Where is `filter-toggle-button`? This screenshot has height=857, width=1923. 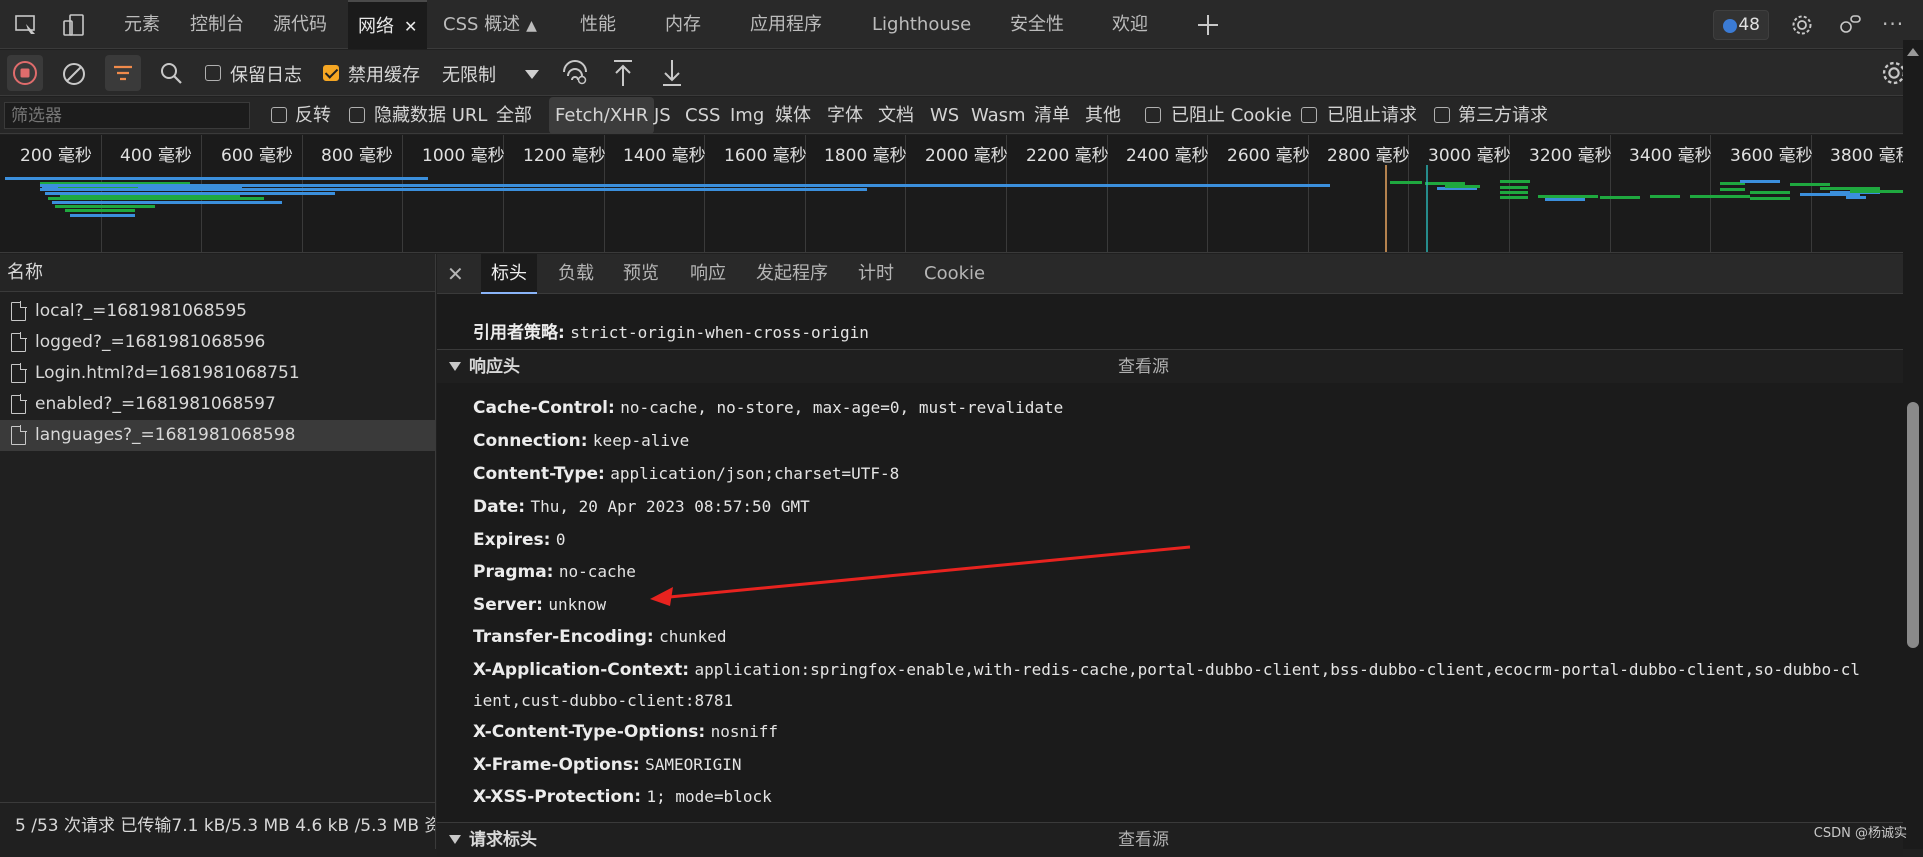
filter-toggle-button is located at coordinates (123, 73).